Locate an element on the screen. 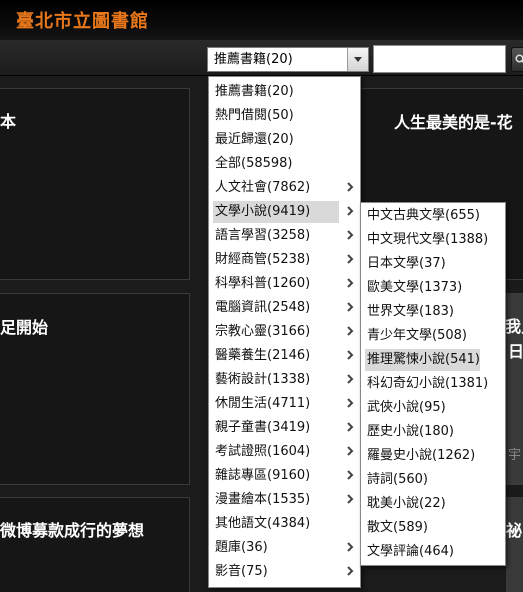 The width and height of the screenshot is (523, 592). card-title-fragment: 祕 is located at coordinates (514, 530).